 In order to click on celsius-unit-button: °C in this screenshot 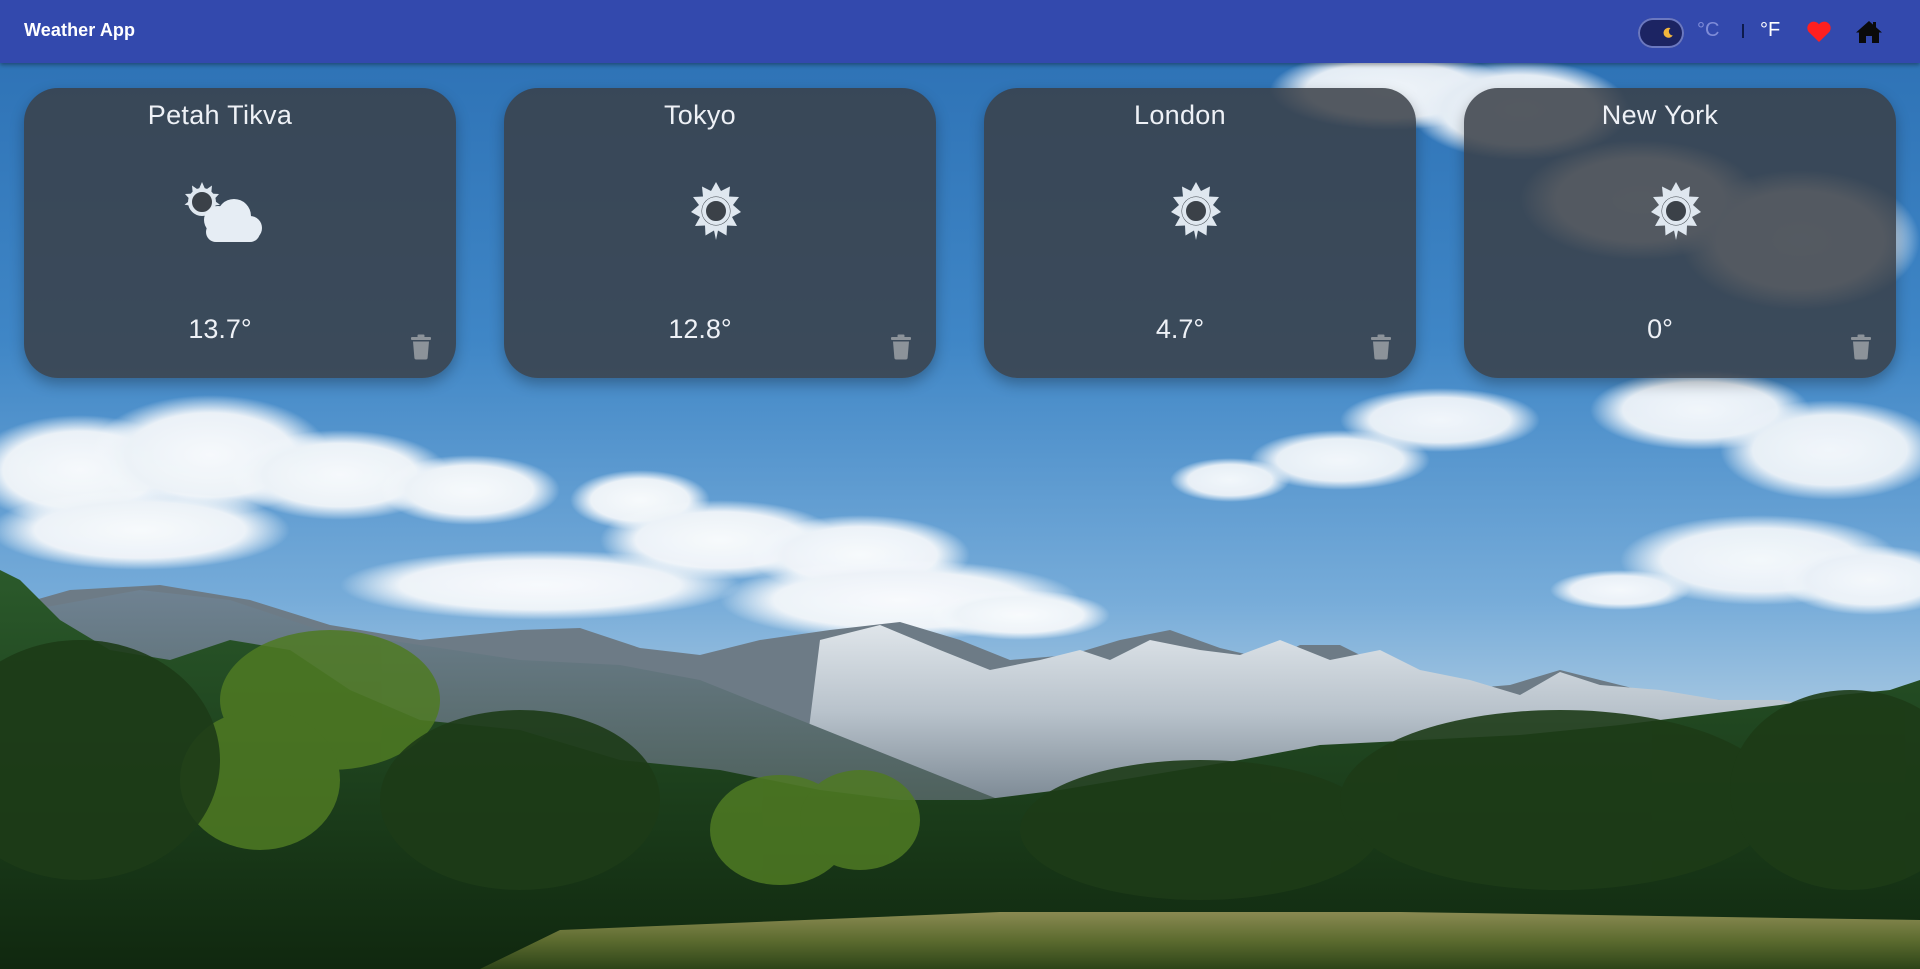, I will do `click(1708, 30)`.